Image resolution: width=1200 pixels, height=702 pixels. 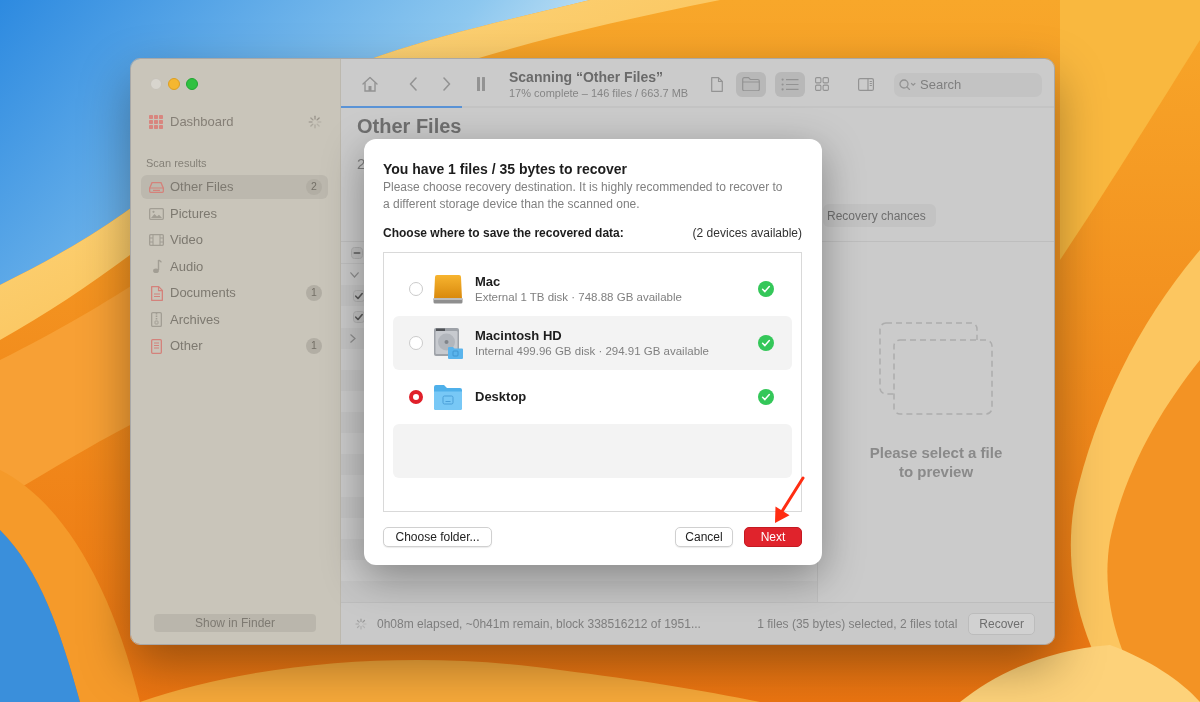 What do you see at coordinates (234, 346) in the screenshot?
I see `sidebar-item: Other 1` at bounding box center [234, 346].